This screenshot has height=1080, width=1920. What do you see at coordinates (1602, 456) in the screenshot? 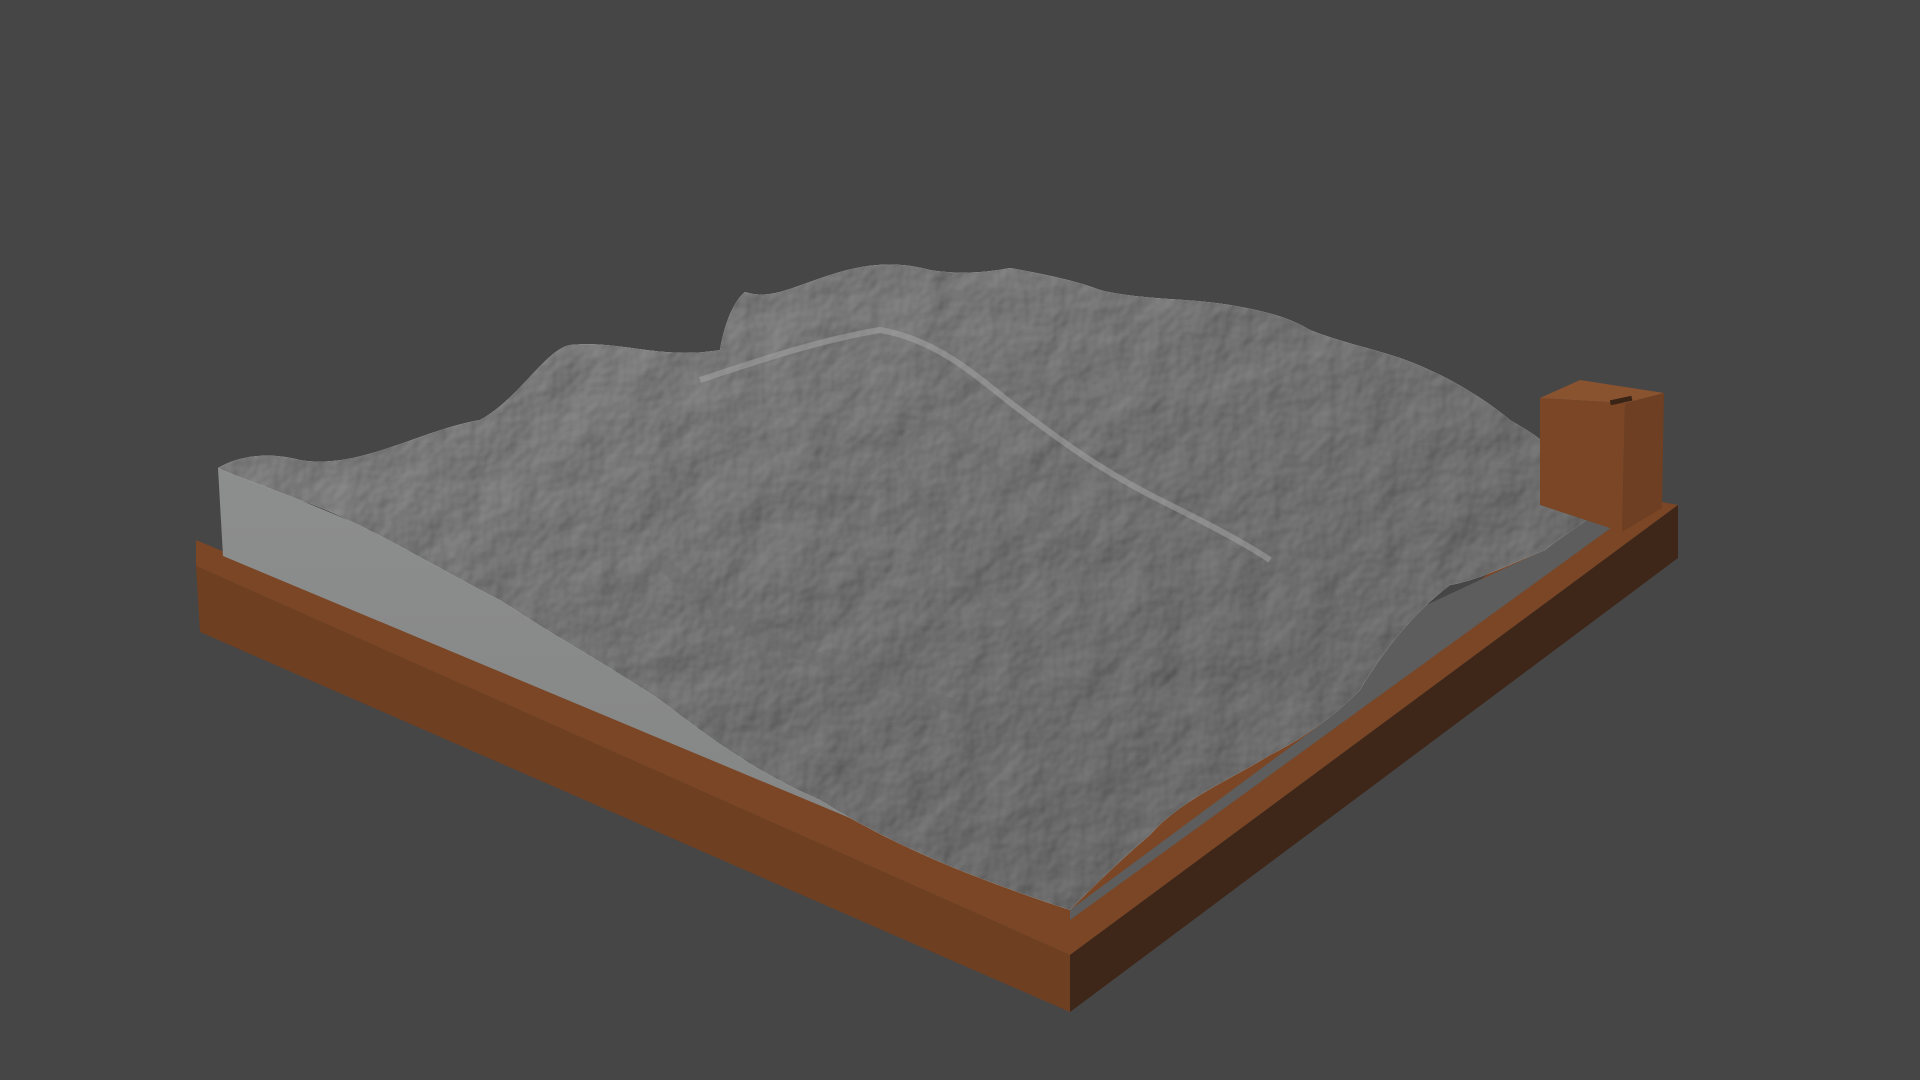
I see `label-block` at bounding box center [1602, 456].